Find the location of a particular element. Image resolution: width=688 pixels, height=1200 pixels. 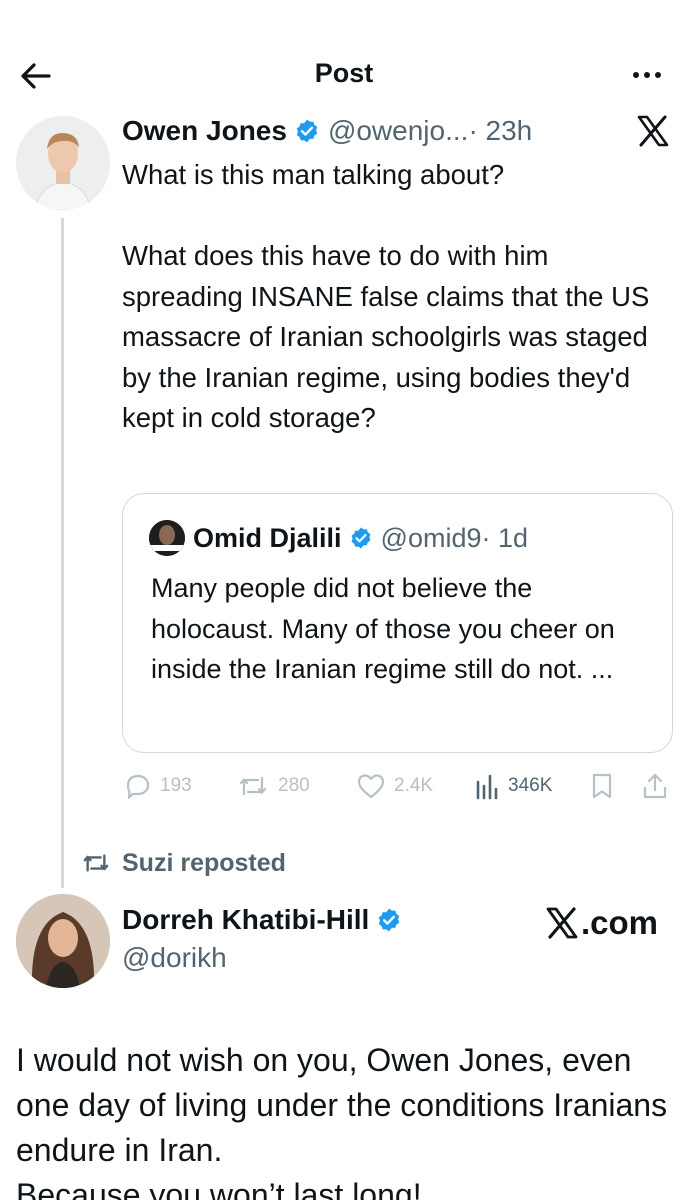

tweet-time: · 23h is located at coordinates (500, 130).